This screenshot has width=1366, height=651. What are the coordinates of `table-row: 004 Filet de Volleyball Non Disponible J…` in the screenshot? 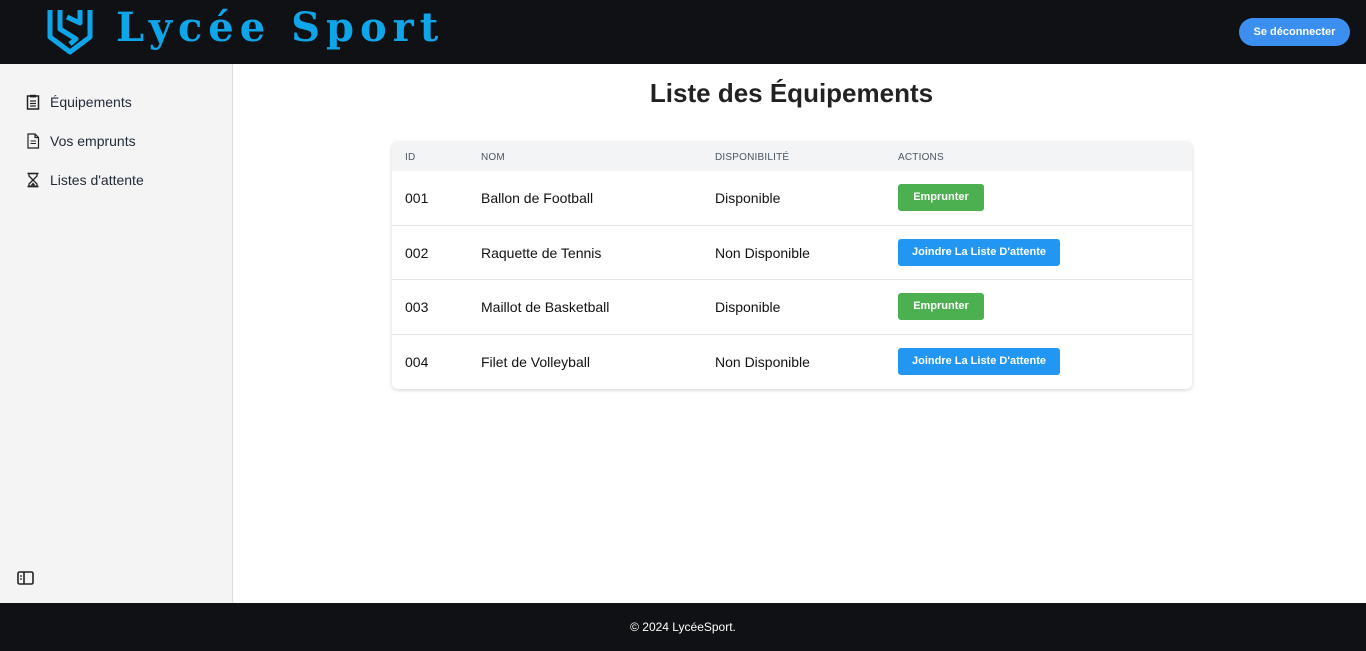 It's located at (792, 361).